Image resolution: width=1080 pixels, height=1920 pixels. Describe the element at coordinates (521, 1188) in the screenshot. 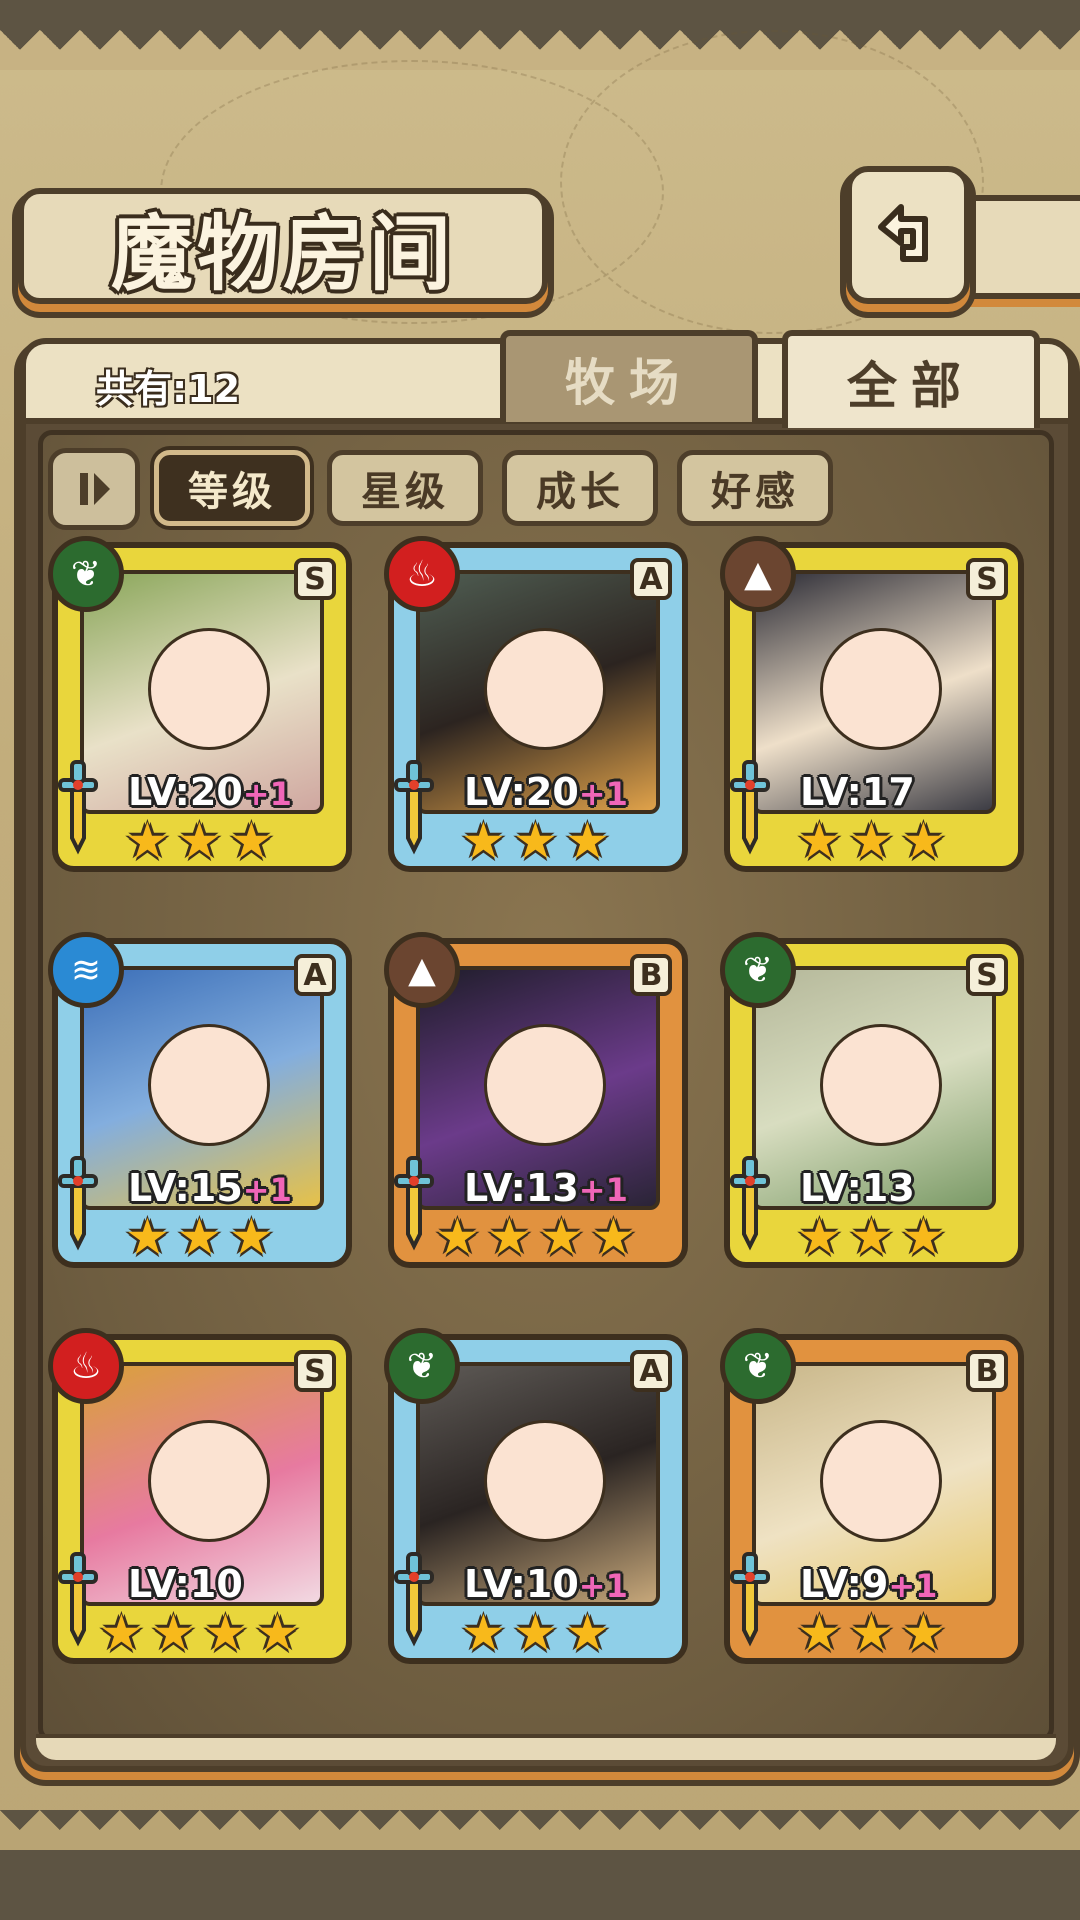

I see `level-value: LV:13` at that location.